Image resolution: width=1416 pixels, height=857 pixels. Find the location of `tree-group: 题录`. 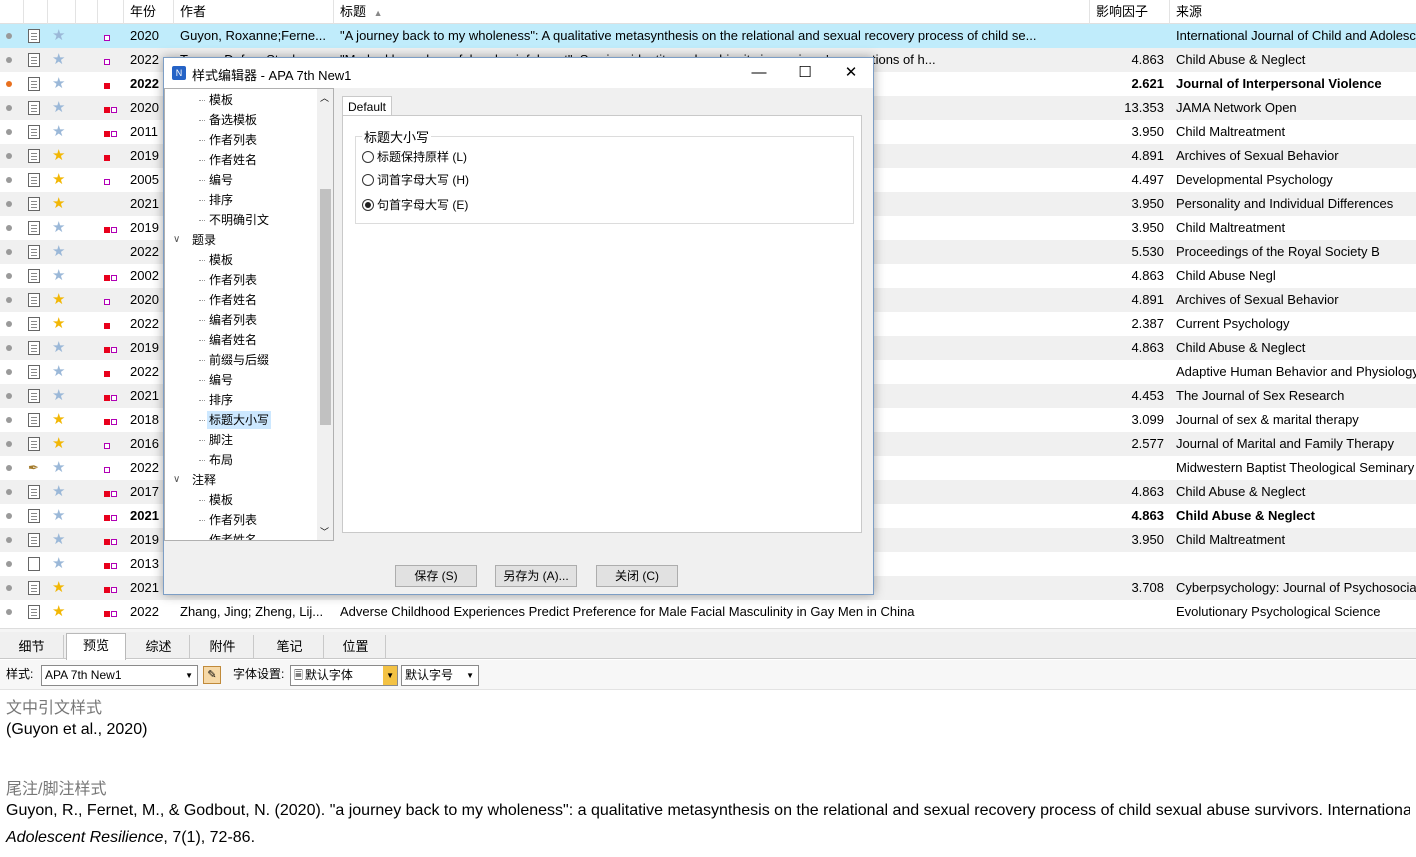

tree-group: 题录 is located at coordinates (204, 240).